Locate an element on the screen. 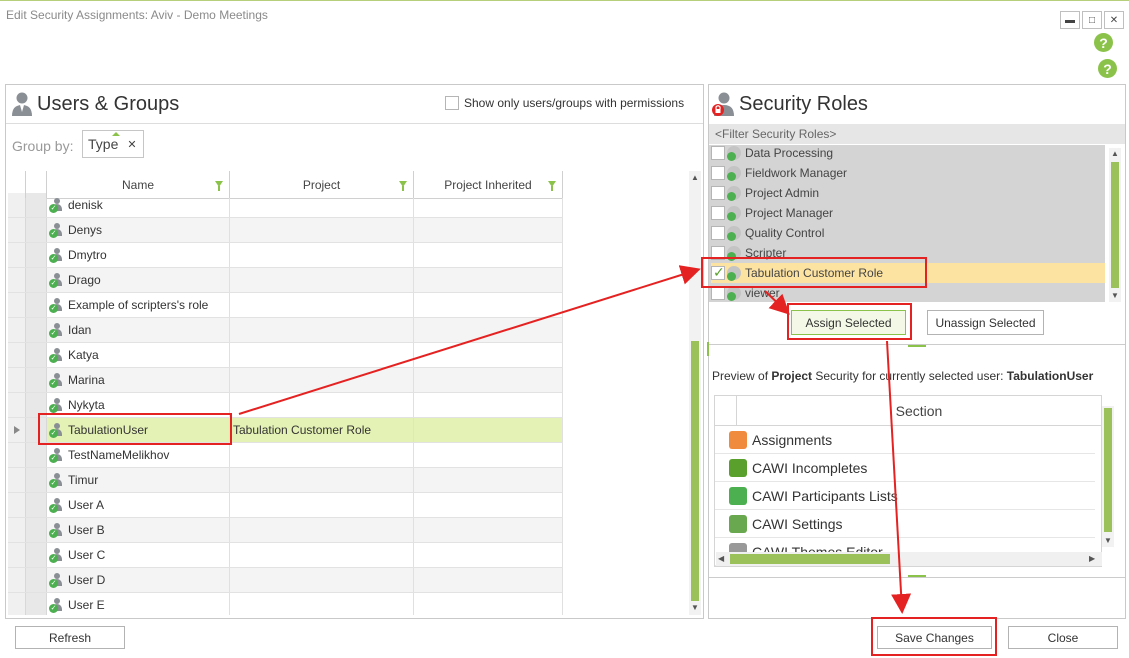 Image resolution: width=1129 pixels, height=658 pixels. arrow-role-to-assign is located at coordinates (777, 302).